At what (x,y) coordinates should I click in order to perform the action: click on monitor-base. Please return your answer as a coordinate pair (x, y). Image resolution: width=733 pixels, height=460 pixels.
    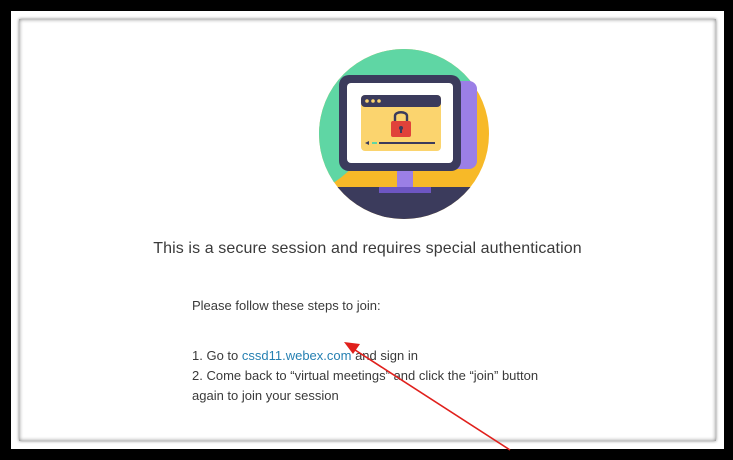
    Looking at the image, I should click on (405, 190).